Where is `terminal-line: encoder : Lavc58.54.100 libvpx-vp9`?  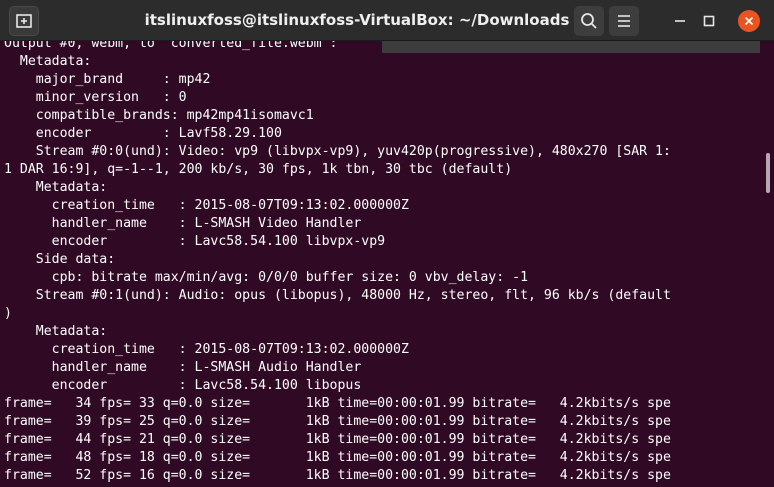
terminal-line: encoder : Lavc58.54.100 libvpx-vp9 is located at coordinates (195, 241).